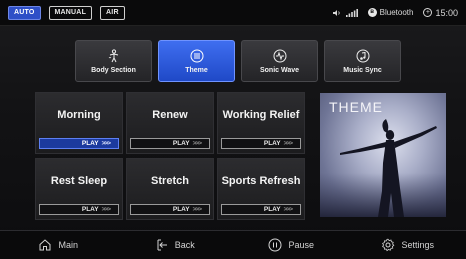 Image resolution: width=466 pixels, height=259 pixels. I want to click on back-icon, so click(162, 245).